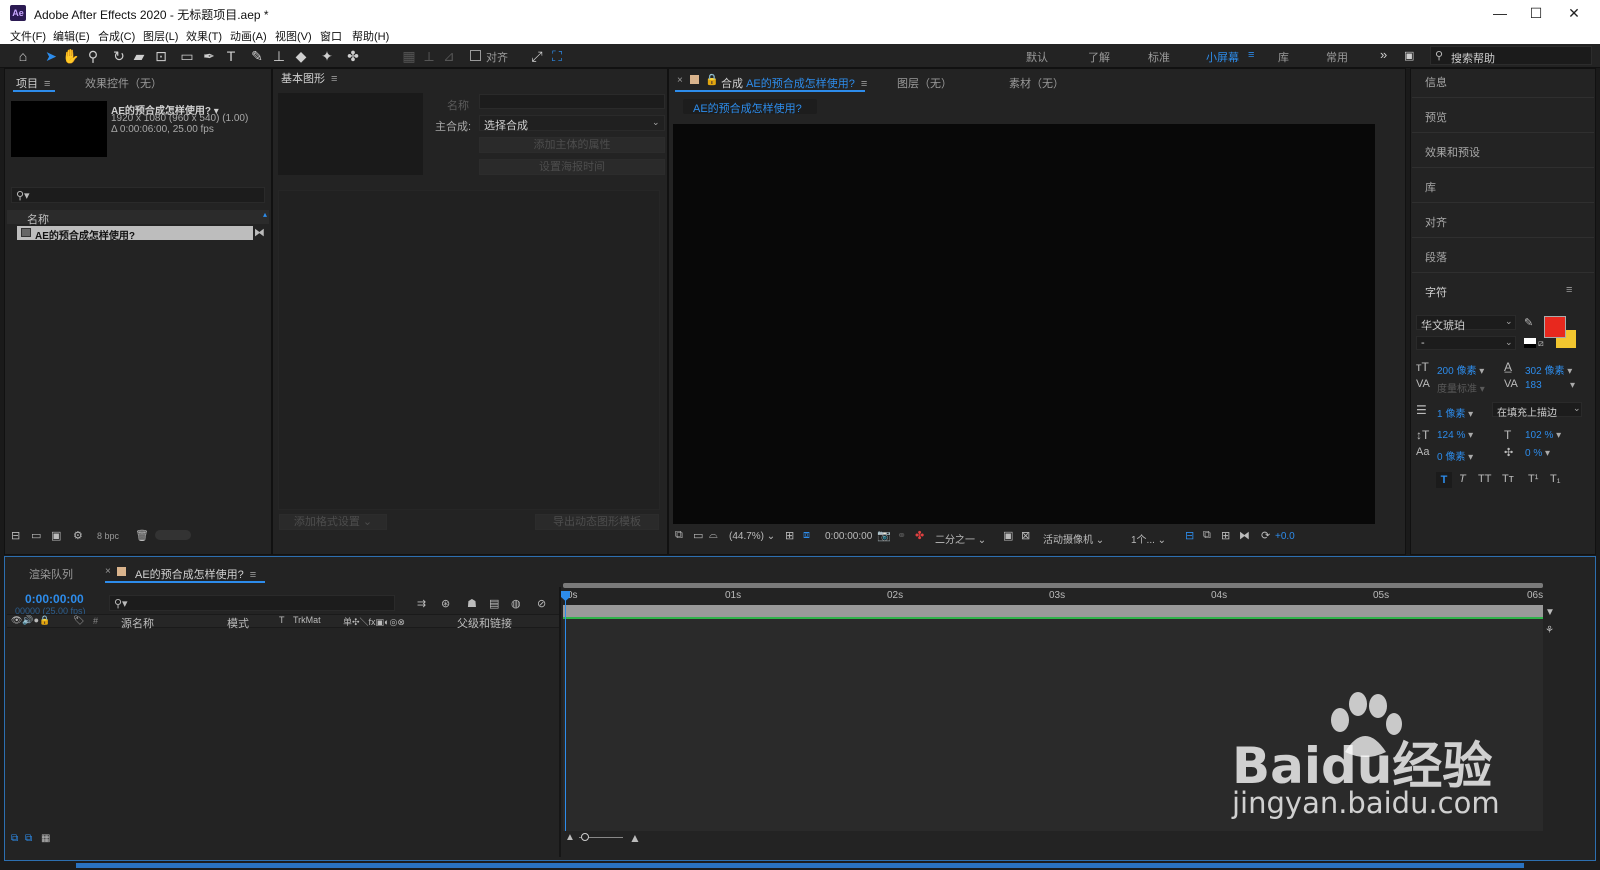 The image size is (1600, 870). What do you see at coordinates (1053, 611) in the screenshot?
I see `work-area-range` at bounding box center [1053, 611].